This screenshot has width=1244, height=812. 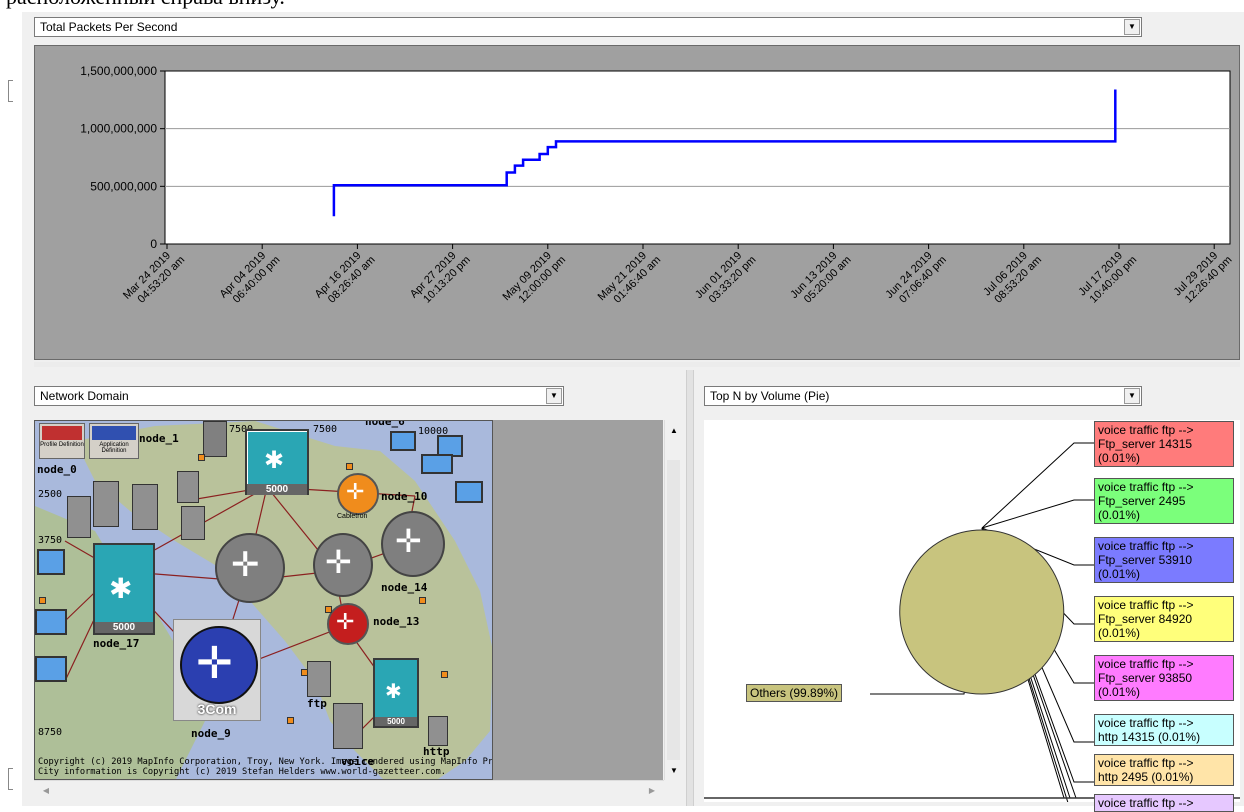 What do you see at coordinates (673, 610) in the screenshot?
I see `scroll-thumb` at bounding box center [673, 610].